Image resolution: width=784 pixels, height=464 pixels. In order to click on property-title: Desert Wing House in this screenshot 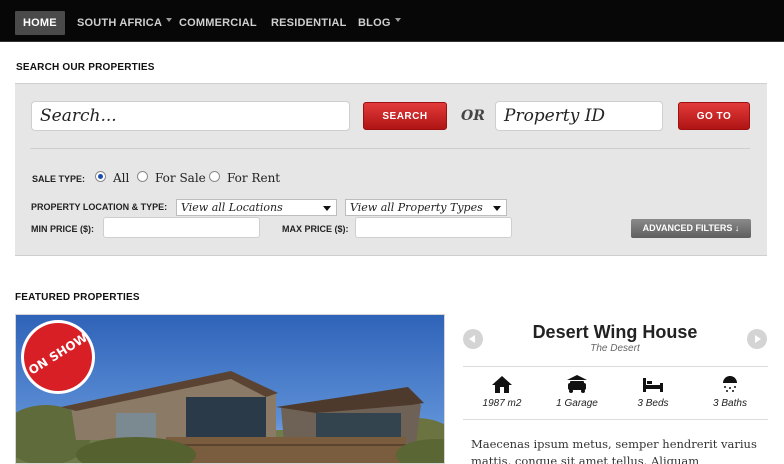, I will do `click(615, 332)`.